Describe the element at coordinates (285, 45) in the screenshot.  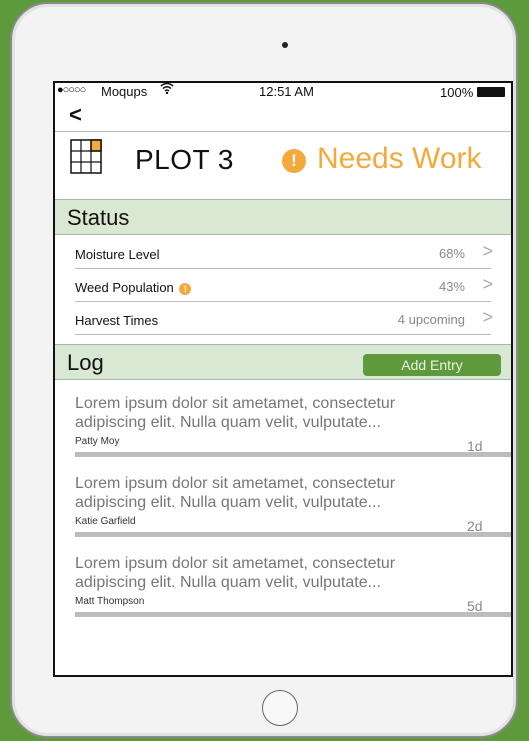
I see `camera-dot` at that location.